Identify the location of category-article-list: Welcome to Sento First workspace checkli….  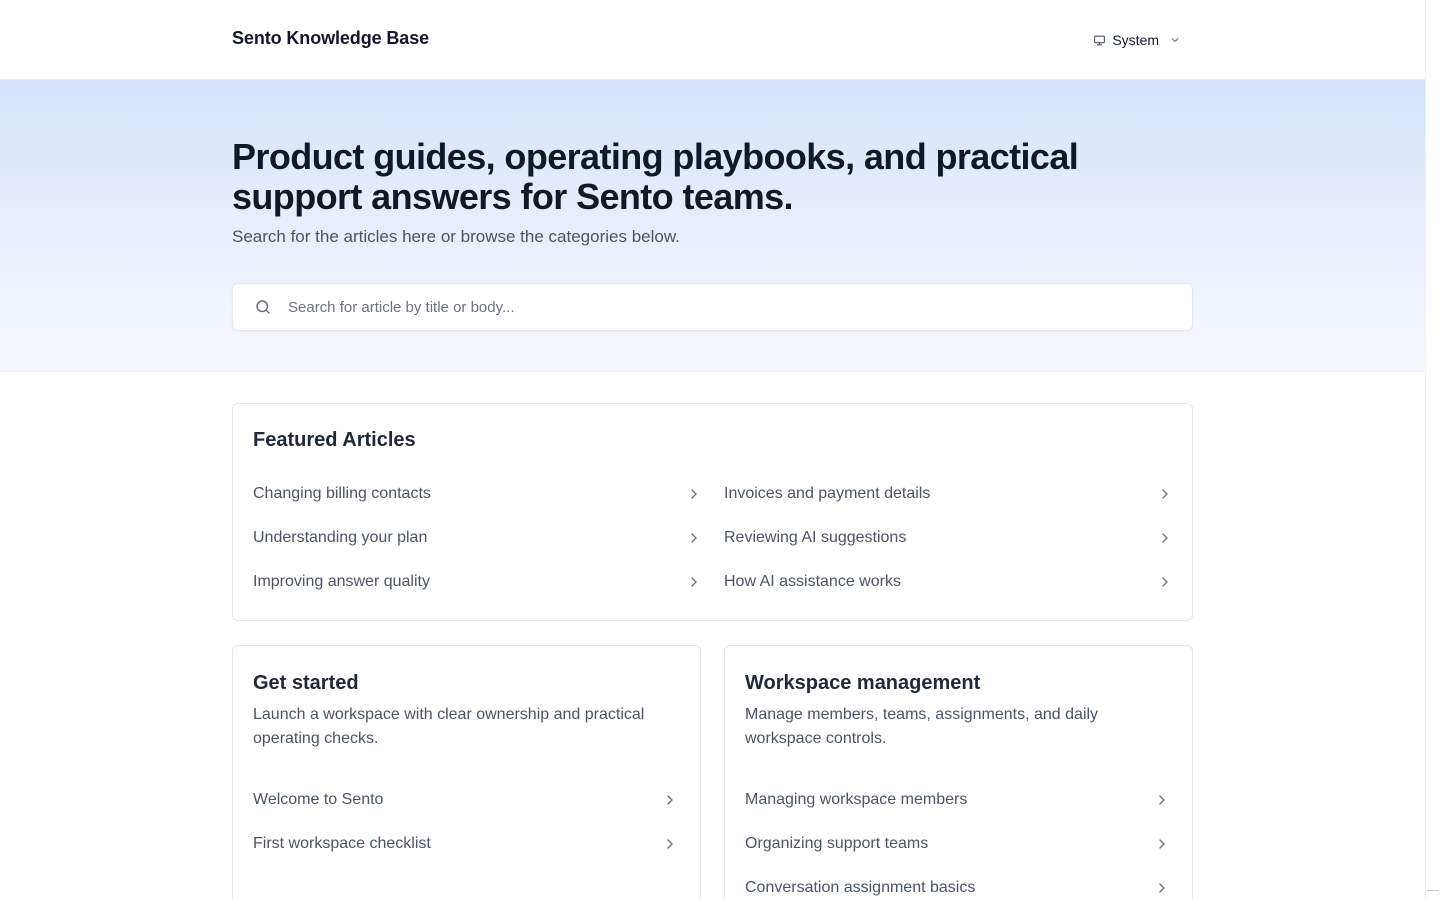
(466, 822).